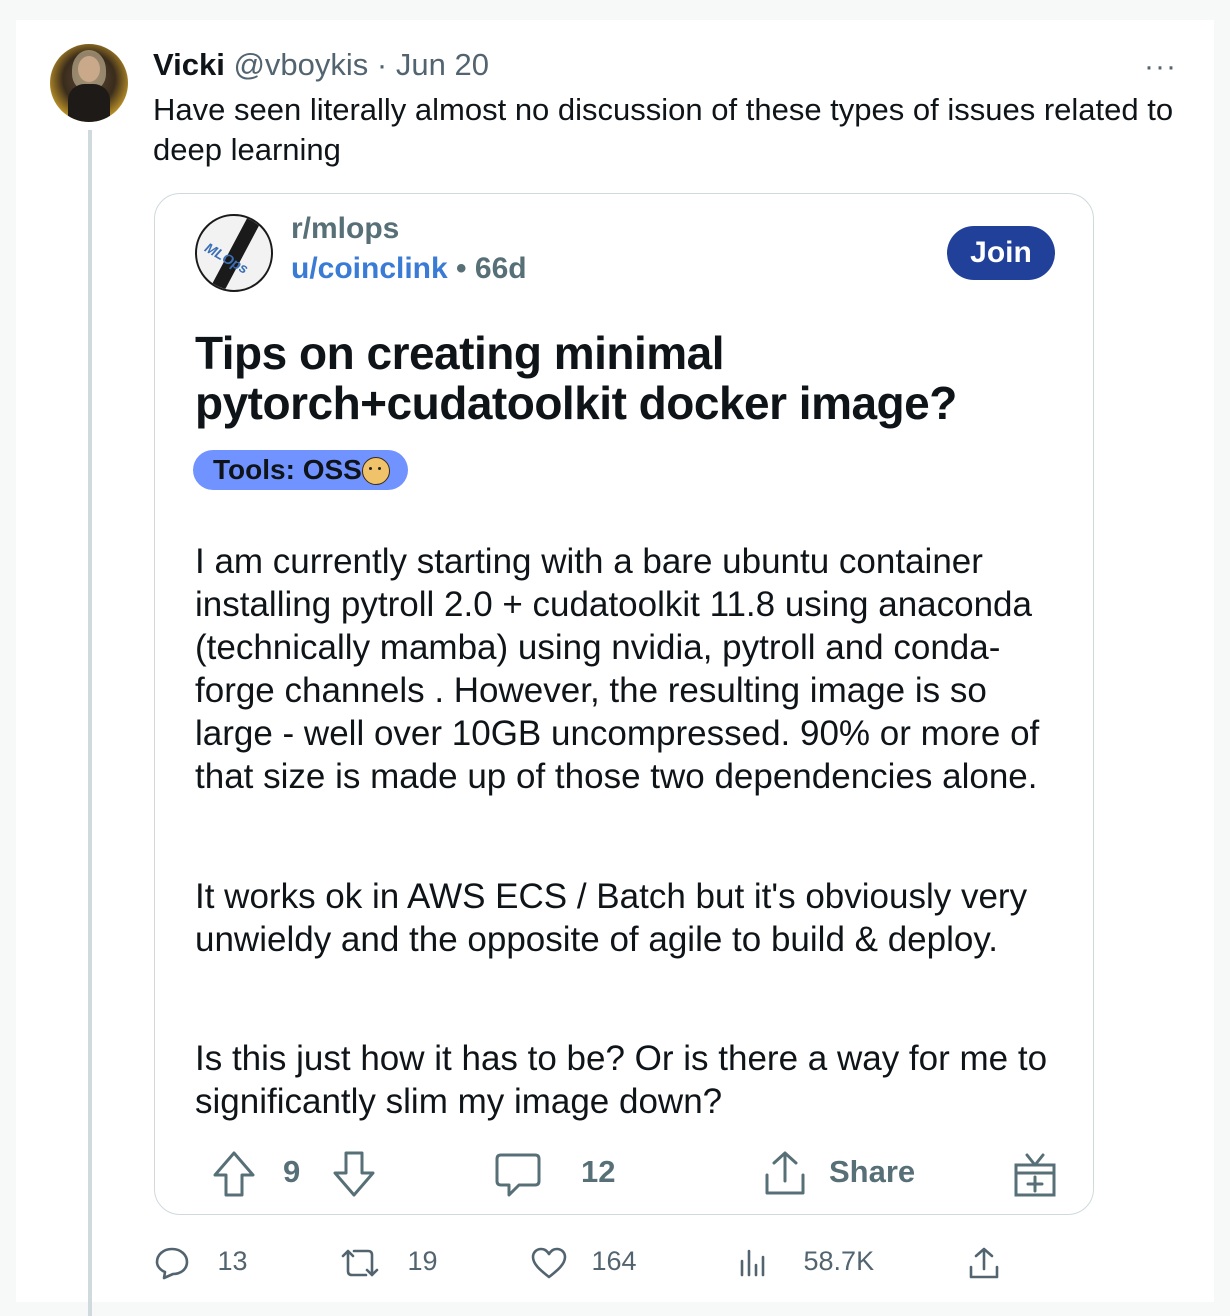 The height and width of the screenshot is (1316, 1230). I want to click on subreddit-name: r/mlops, so click(345, 229).